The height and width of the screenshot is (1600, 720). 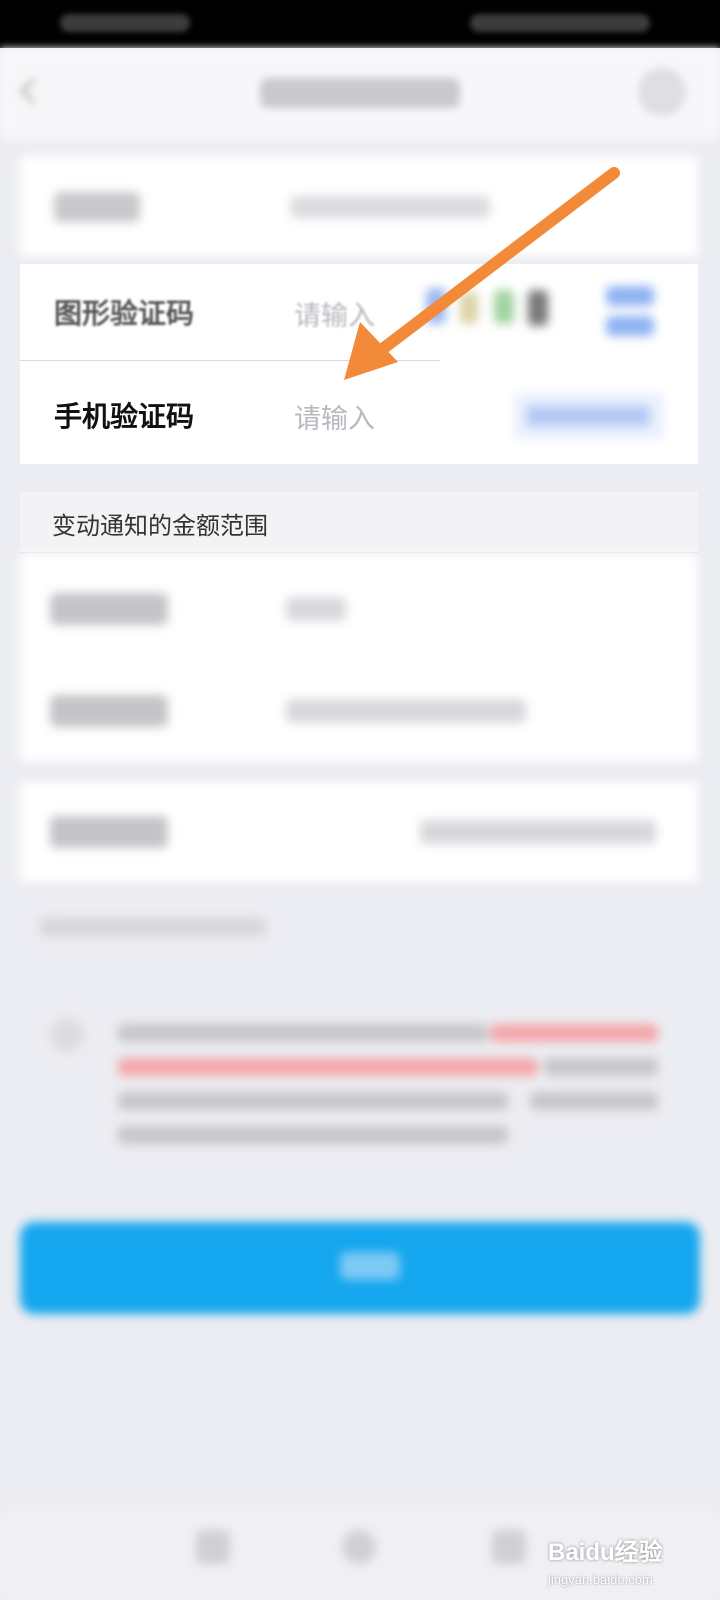 I want to click on watermark-brand: Baidu经验, so click(x=605, y=1552).